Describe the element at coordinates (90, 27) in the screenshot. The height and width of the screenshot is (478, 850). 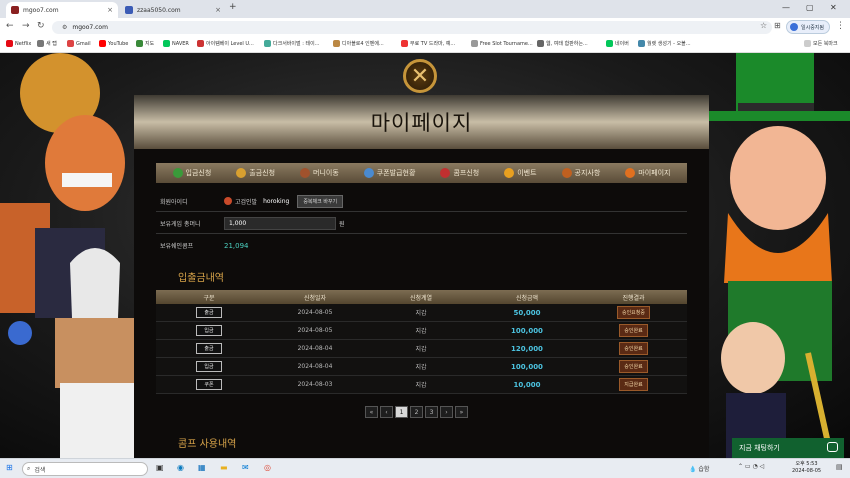
I see `url-text: mgoo7.com` at that location.